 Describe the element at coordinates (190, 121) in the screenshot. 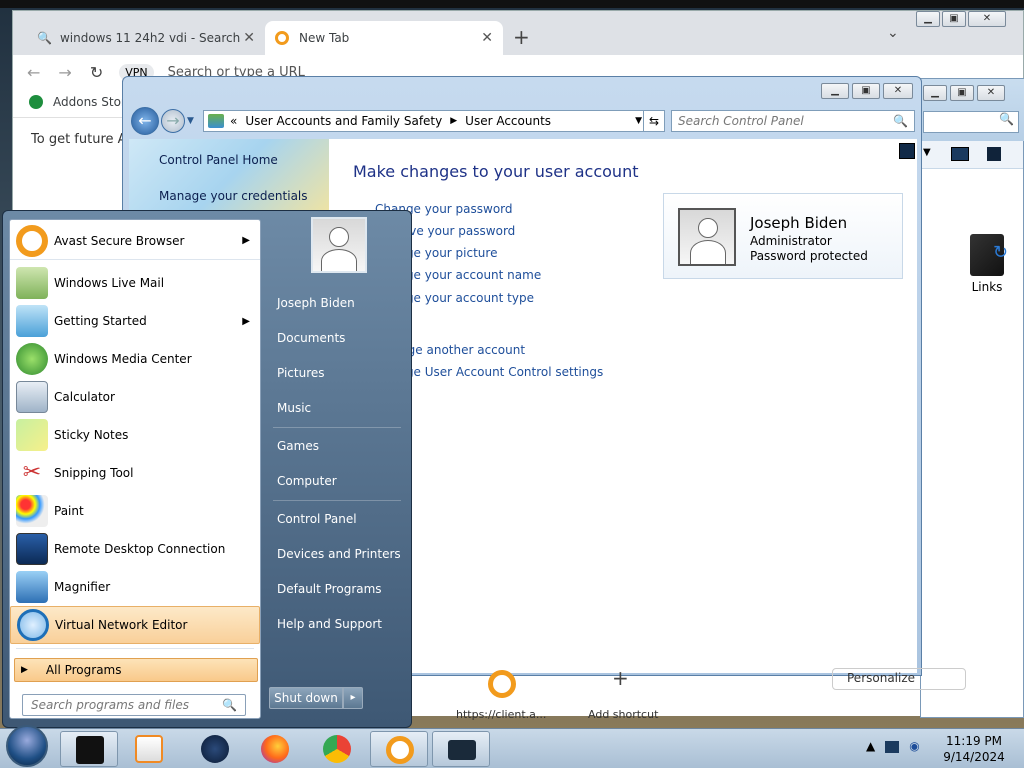

I see `recent-pages-icon: ▼` at that location.